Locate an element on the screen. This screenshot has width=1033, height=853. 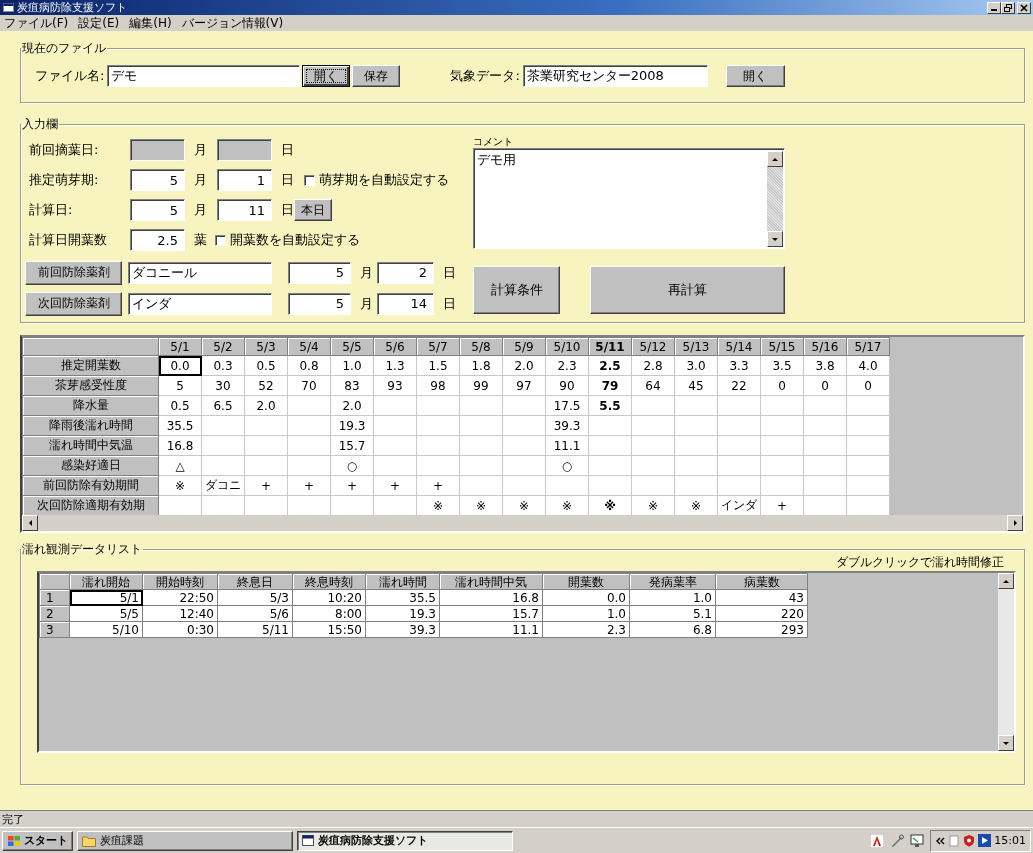
unit-label: 葉 is located at coordinates (200, 240).